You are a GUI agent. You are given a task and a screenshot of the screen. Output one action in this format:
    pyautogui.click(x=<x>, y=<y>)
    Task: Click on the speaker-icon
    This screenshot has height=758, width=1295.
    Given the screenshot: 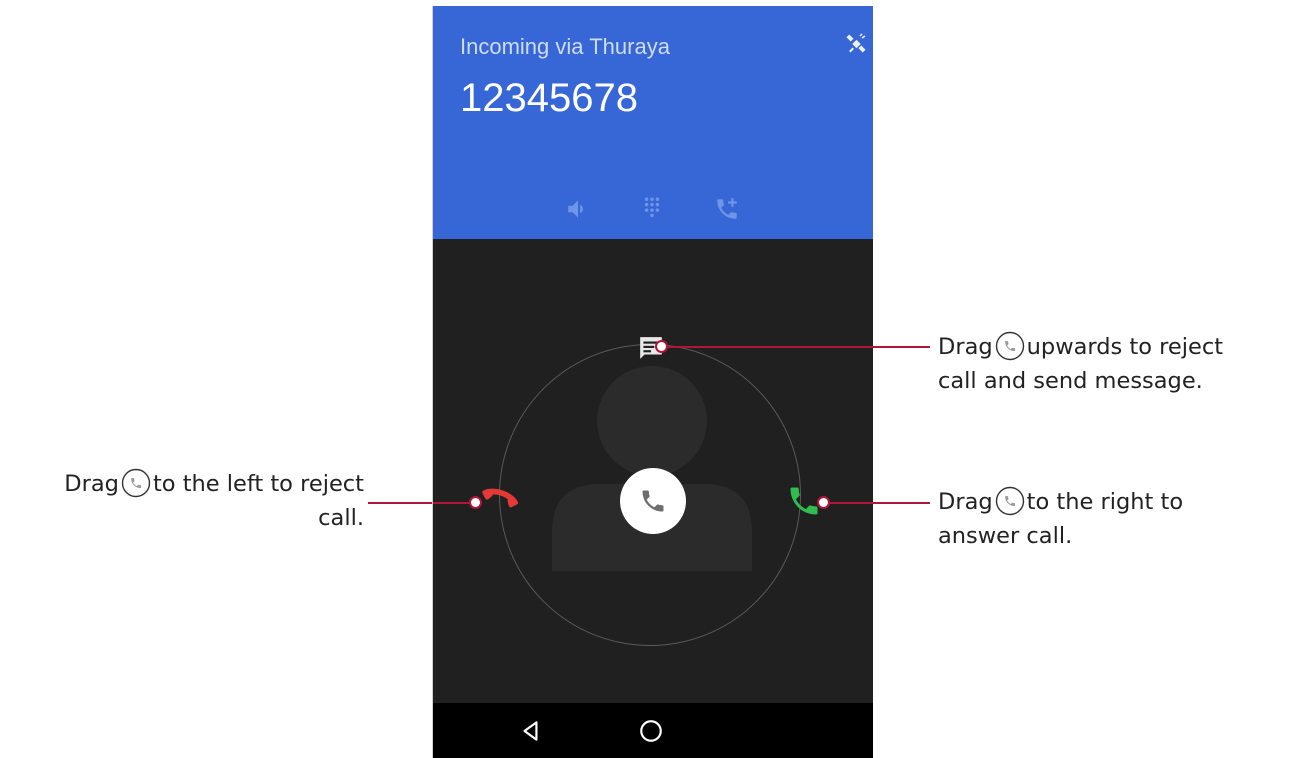 What is the action you would take?
    pyautogui.click(x=578, y=209)
    